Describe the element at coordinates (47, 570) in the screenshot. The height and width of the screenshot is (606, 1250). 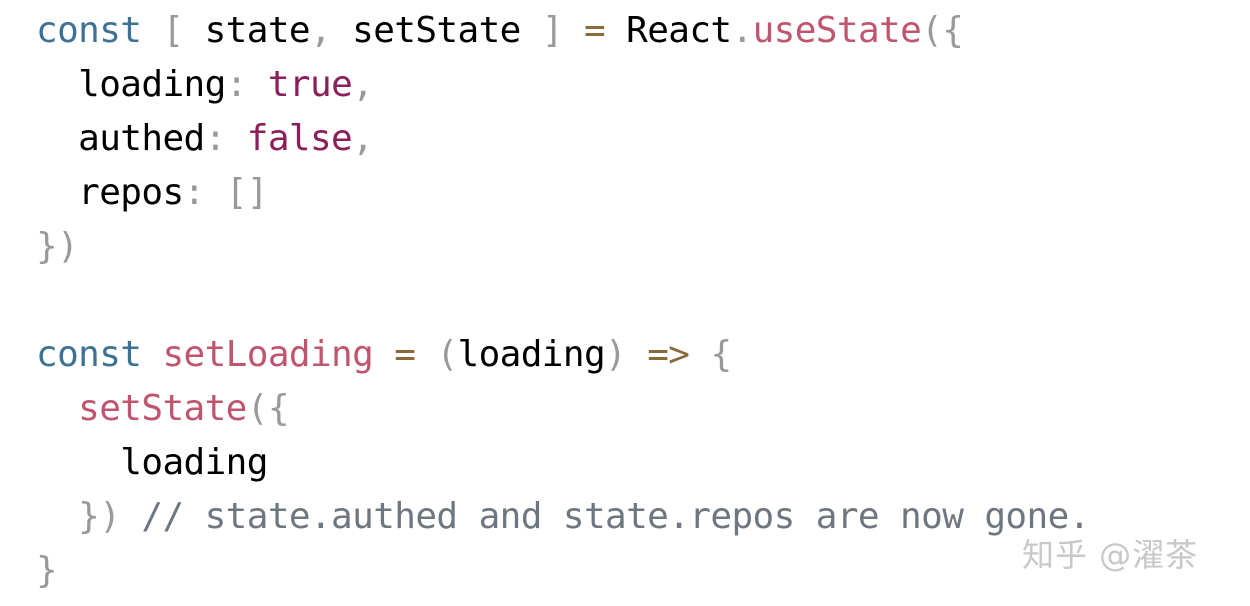
I see `brace-close: }` at that location.